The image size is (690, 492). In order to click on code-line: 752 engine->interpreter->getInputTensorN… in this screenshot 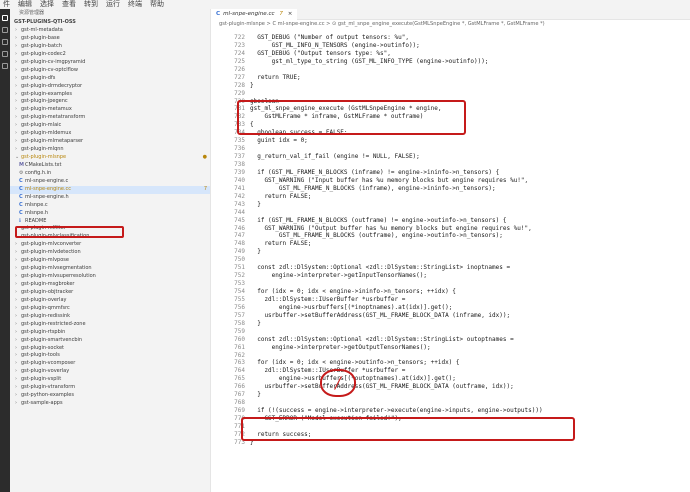, I will do `click(450, 276)`.